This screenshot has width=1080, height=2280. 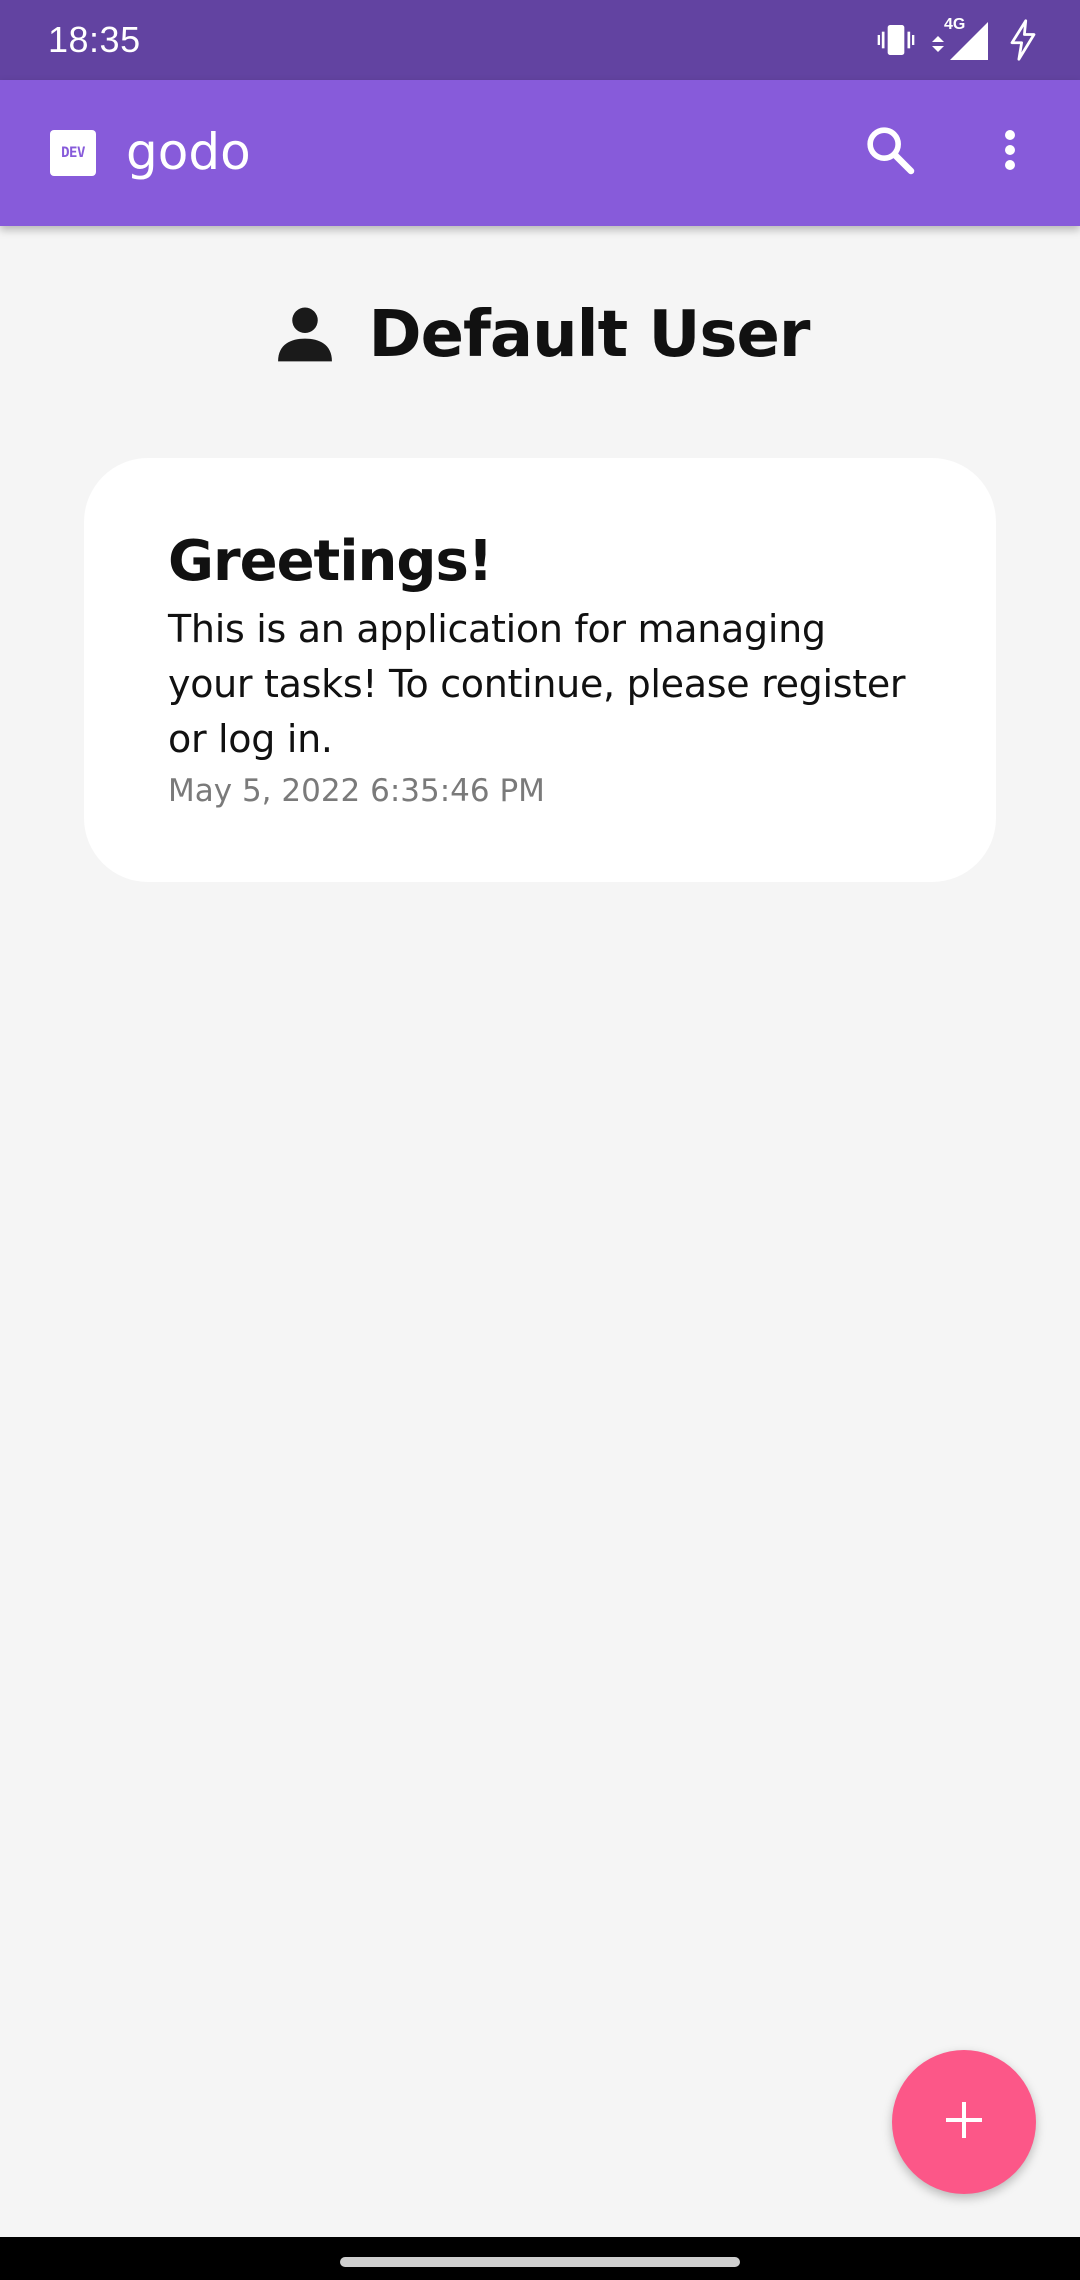 I want to click on charging-icon, so click(x=1023, y=40).